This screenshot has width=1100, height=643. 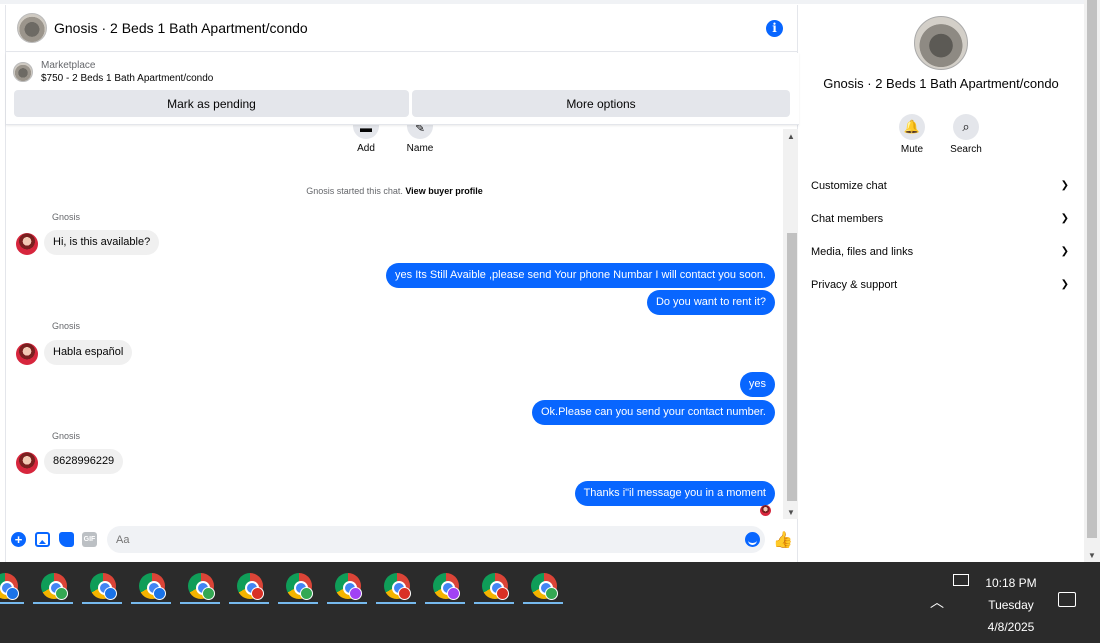 I want to click on clock-day: Tuesday, so click(x=1011, y=605).